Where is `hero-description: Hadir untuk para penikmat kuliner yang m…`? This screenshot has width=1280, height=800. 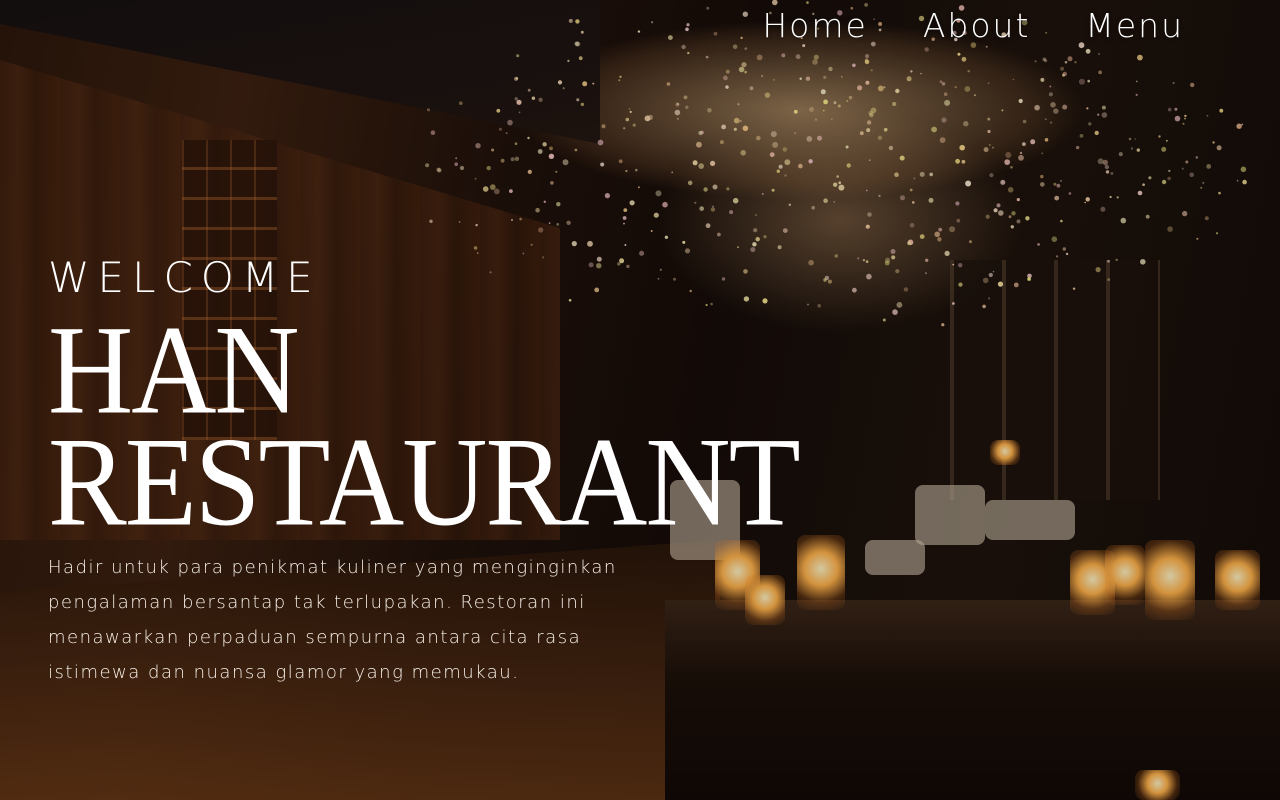
hero-description: Hadir untuk para penikmat kuliner yang m… is located at coordinates (332, 620).